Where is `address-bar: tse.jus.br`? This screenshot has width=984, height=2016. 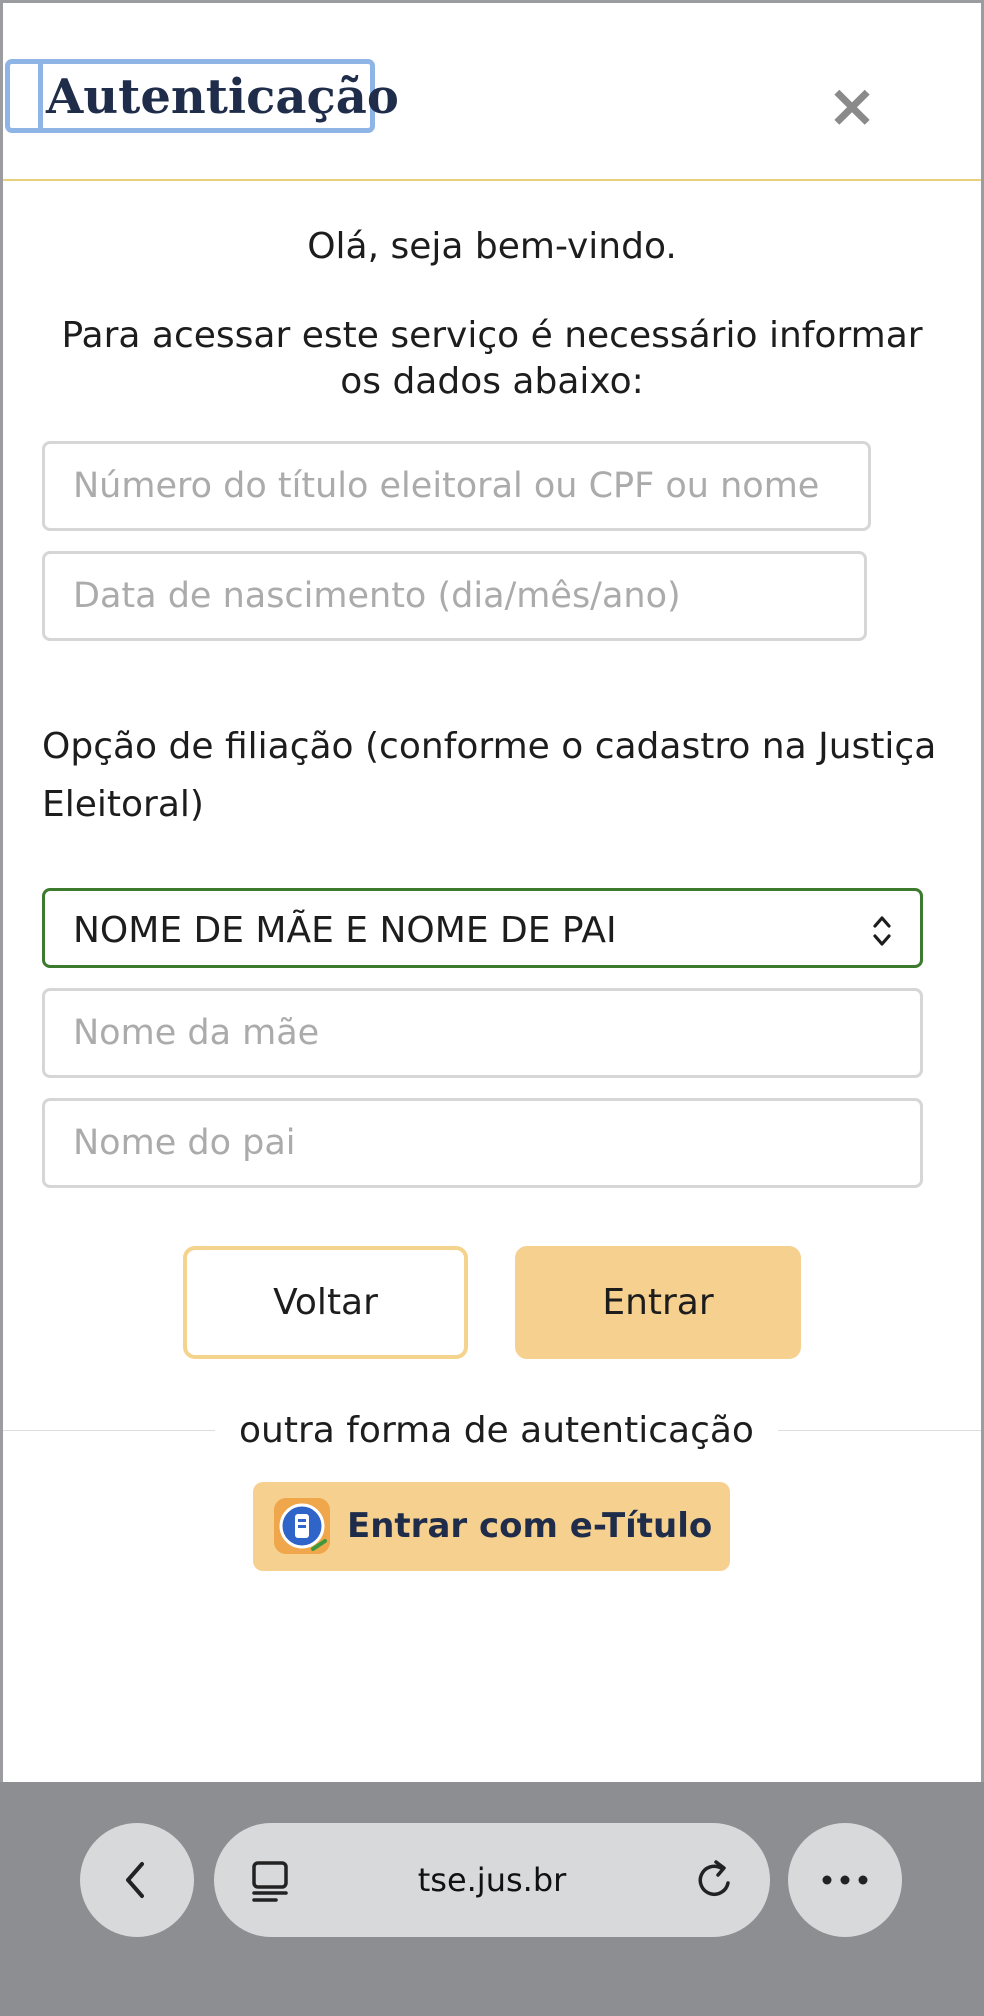
address-bar: tse.jus.br is located at coordinates (492, 1880).